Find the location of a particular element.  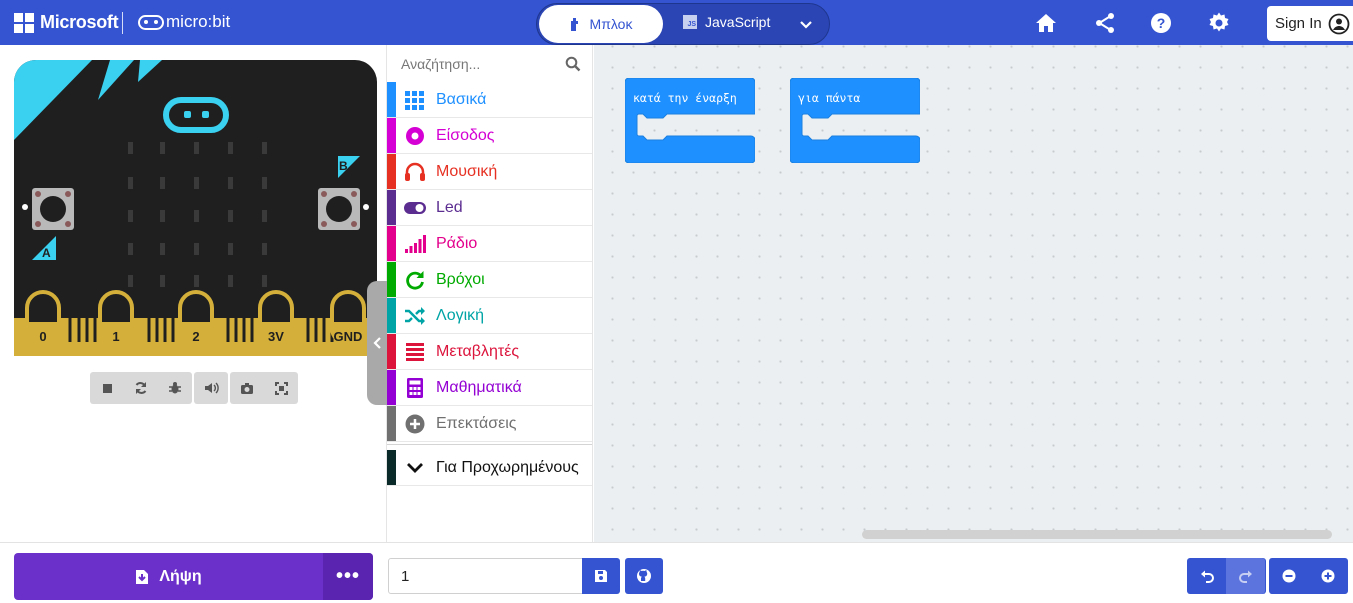

category-led: Led is located at coordinates (489, 208).